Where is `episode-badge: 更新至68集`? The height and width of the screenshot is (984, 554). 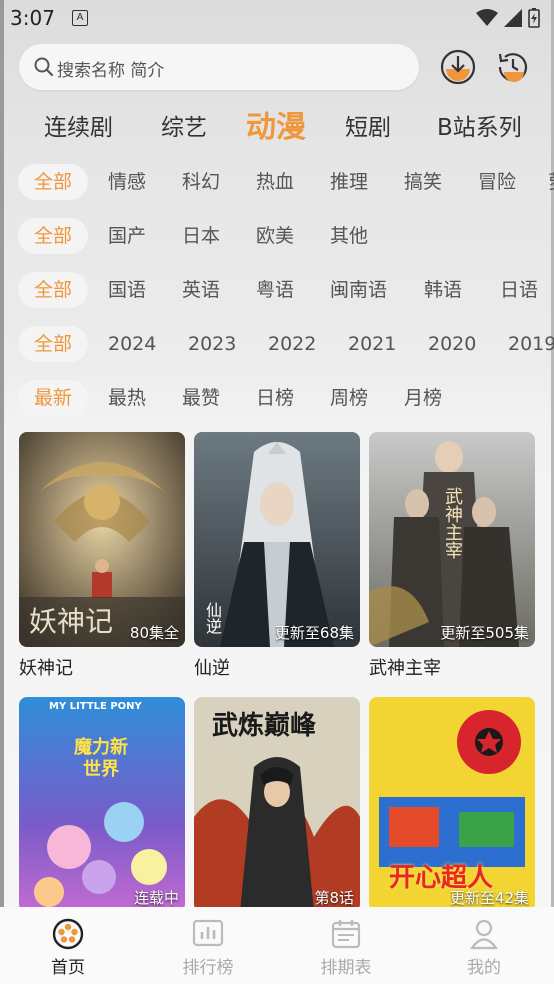 episode-badge: 更新至68集 is located at coordinates (314, 633).